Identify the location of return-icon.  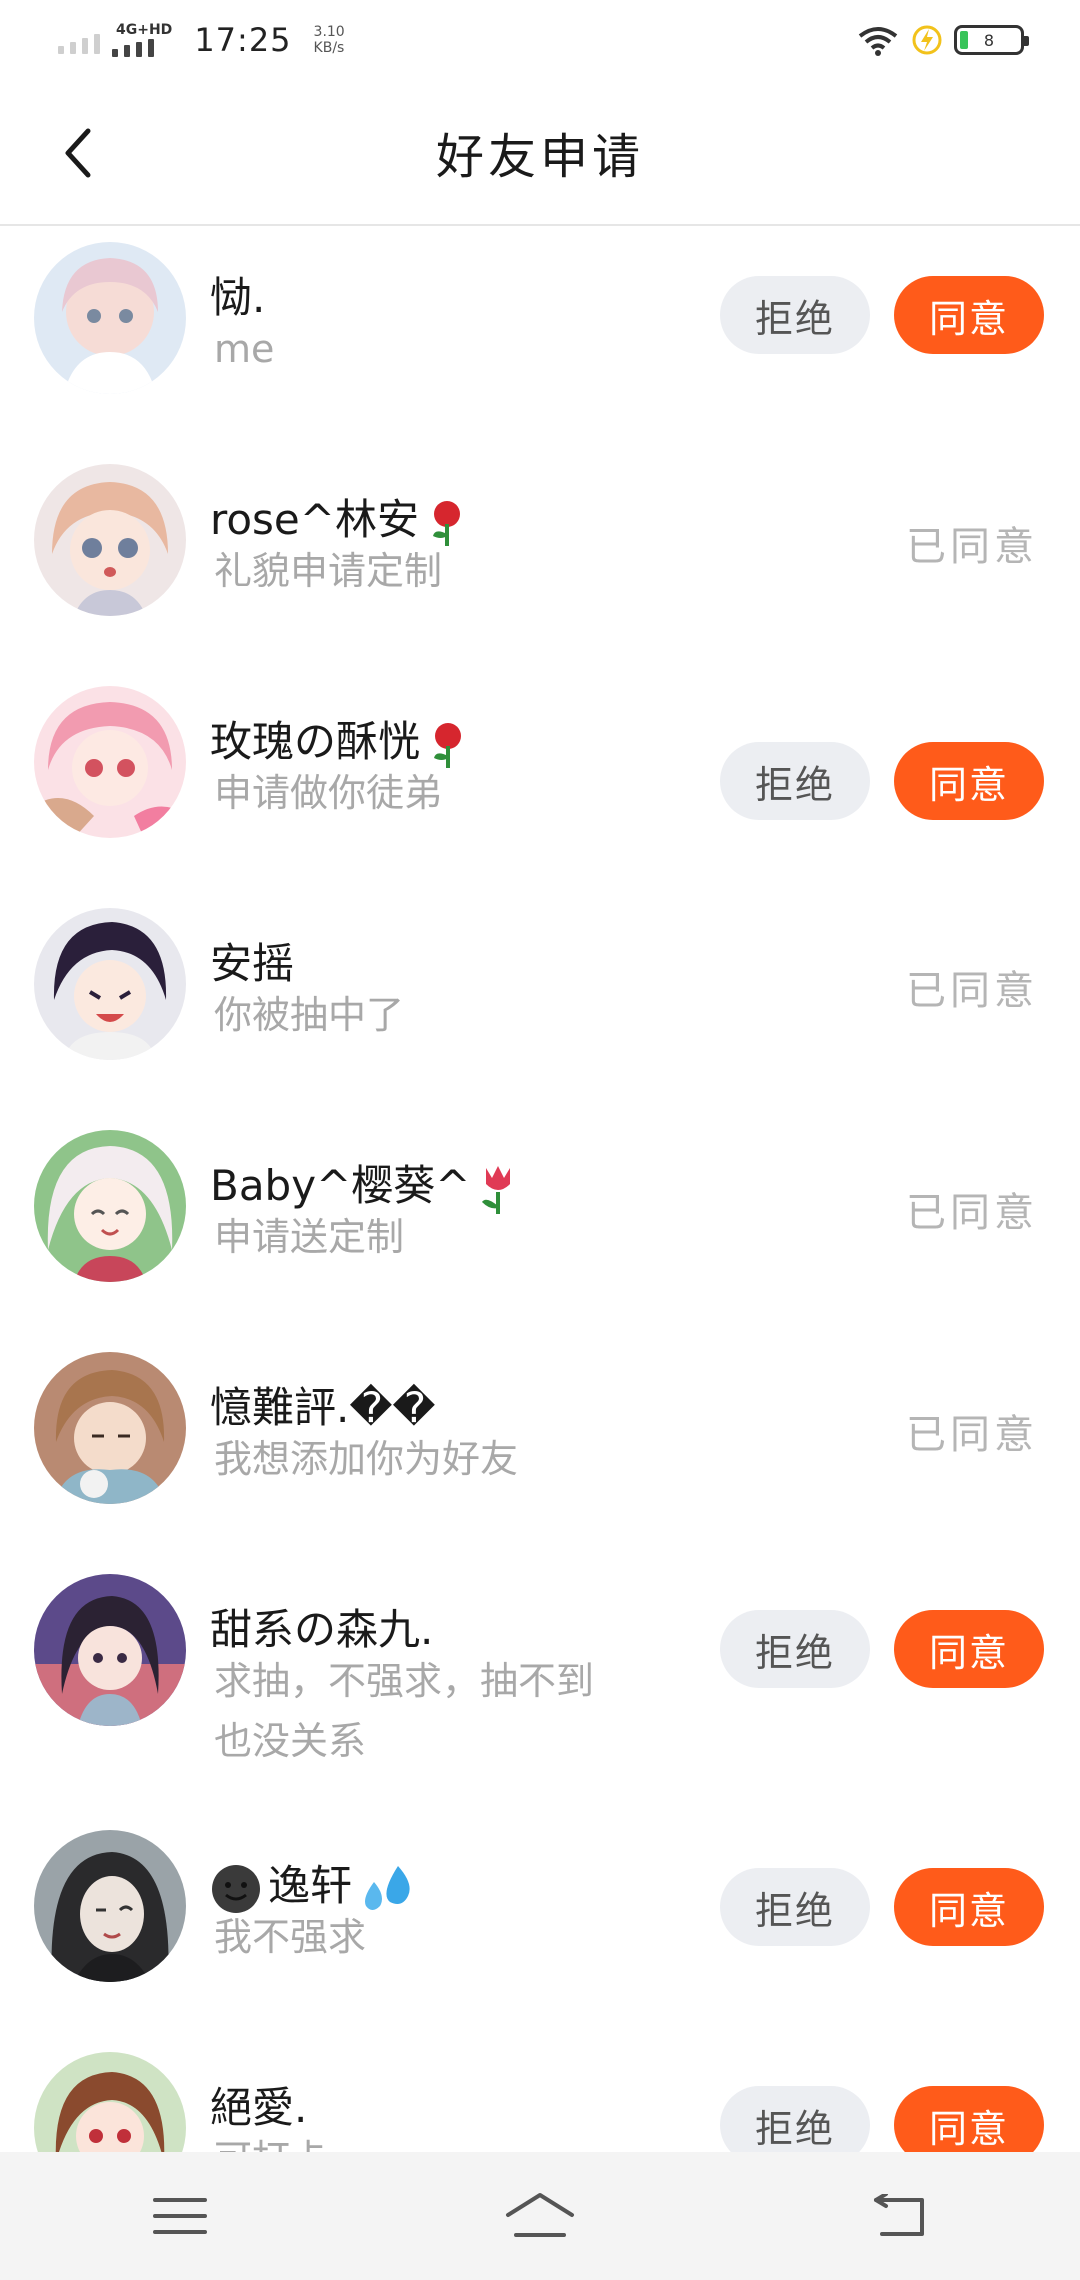
(899, 2215).